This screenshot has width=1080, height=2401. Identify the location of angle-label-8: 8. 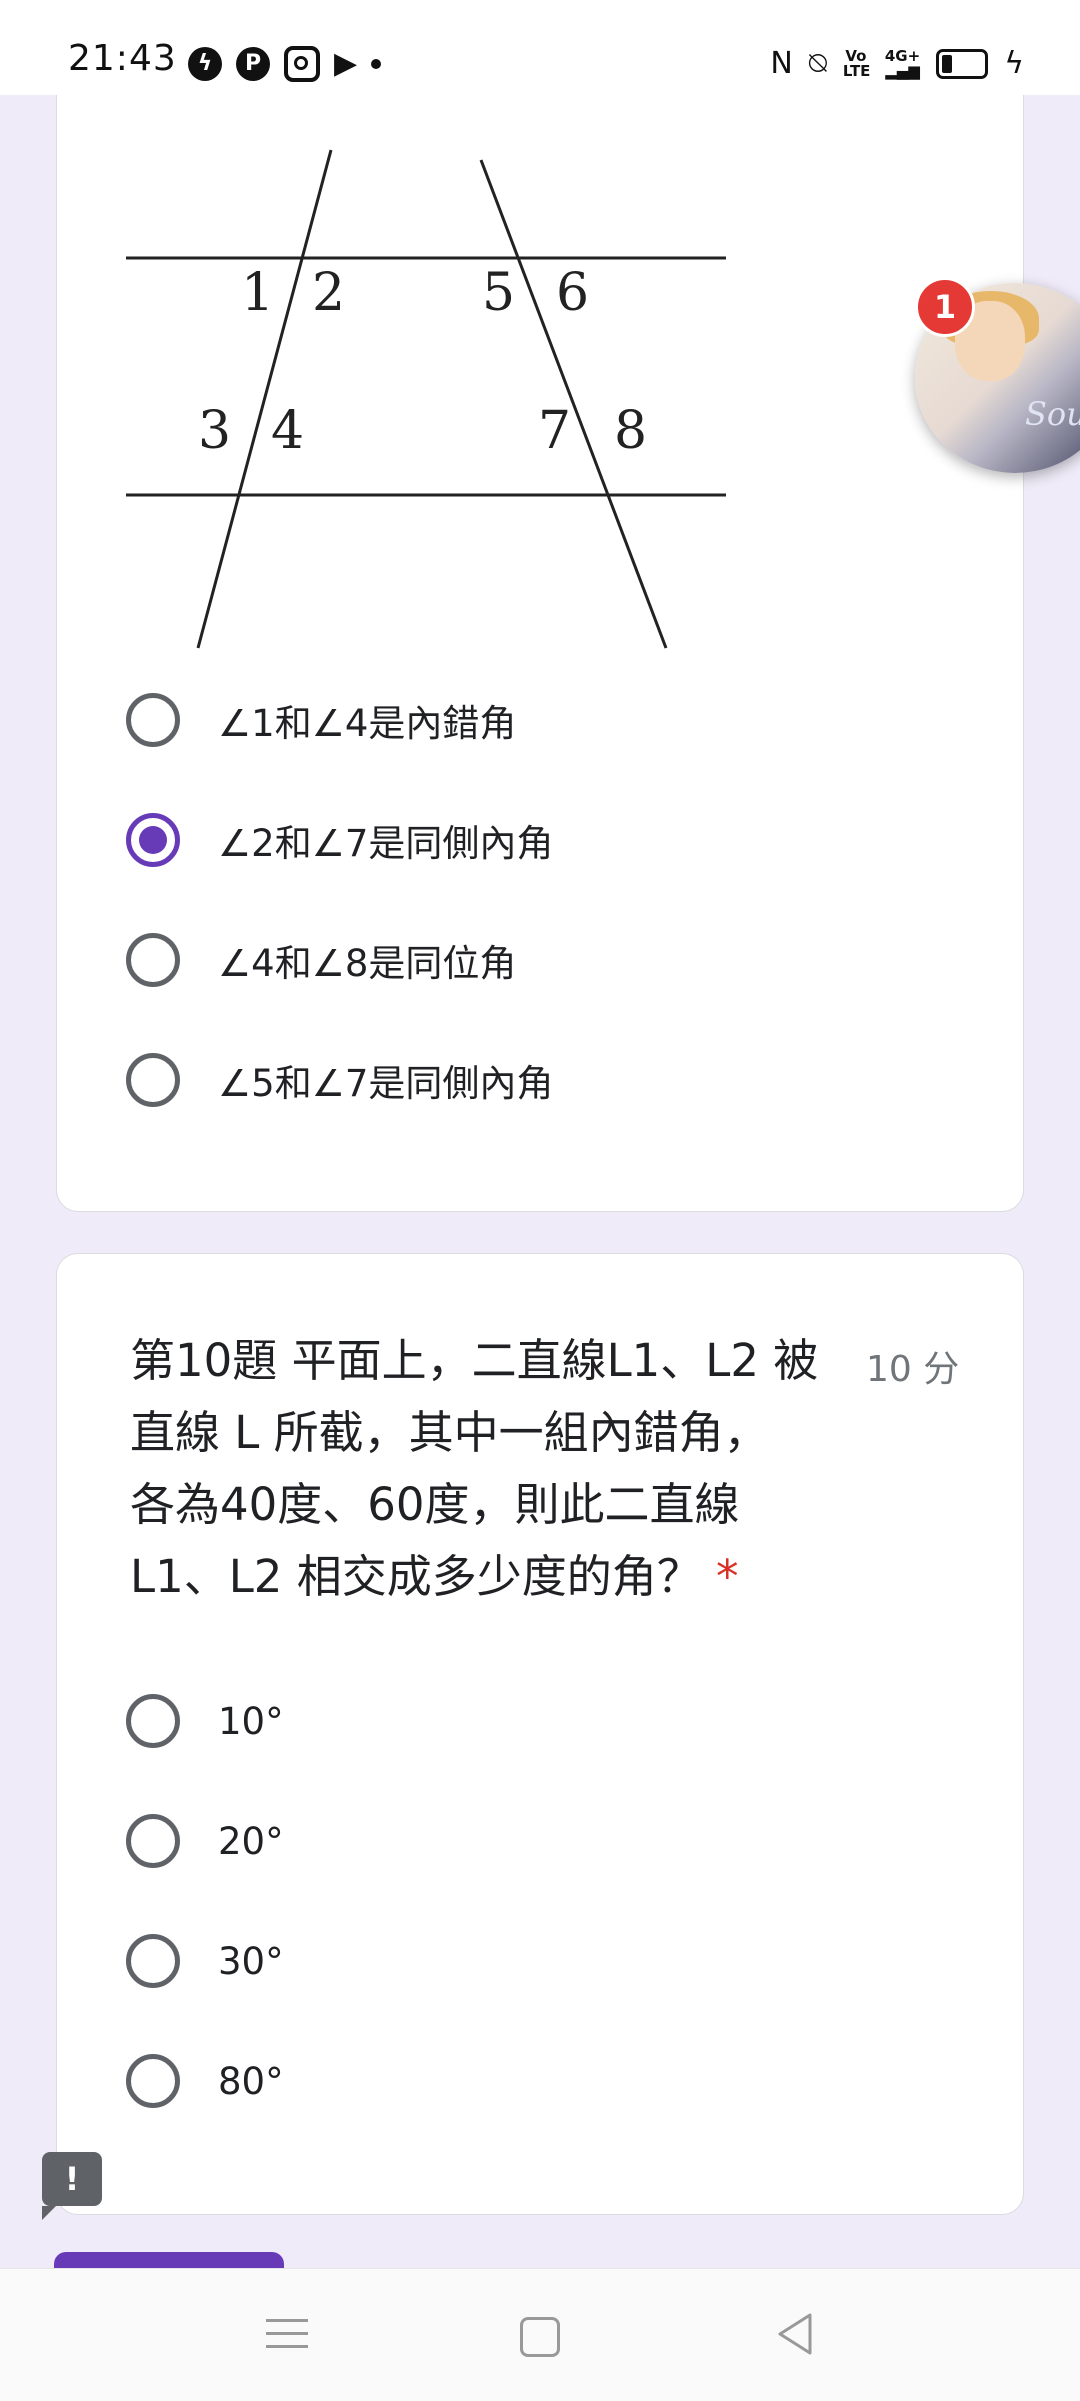
(630, 431).